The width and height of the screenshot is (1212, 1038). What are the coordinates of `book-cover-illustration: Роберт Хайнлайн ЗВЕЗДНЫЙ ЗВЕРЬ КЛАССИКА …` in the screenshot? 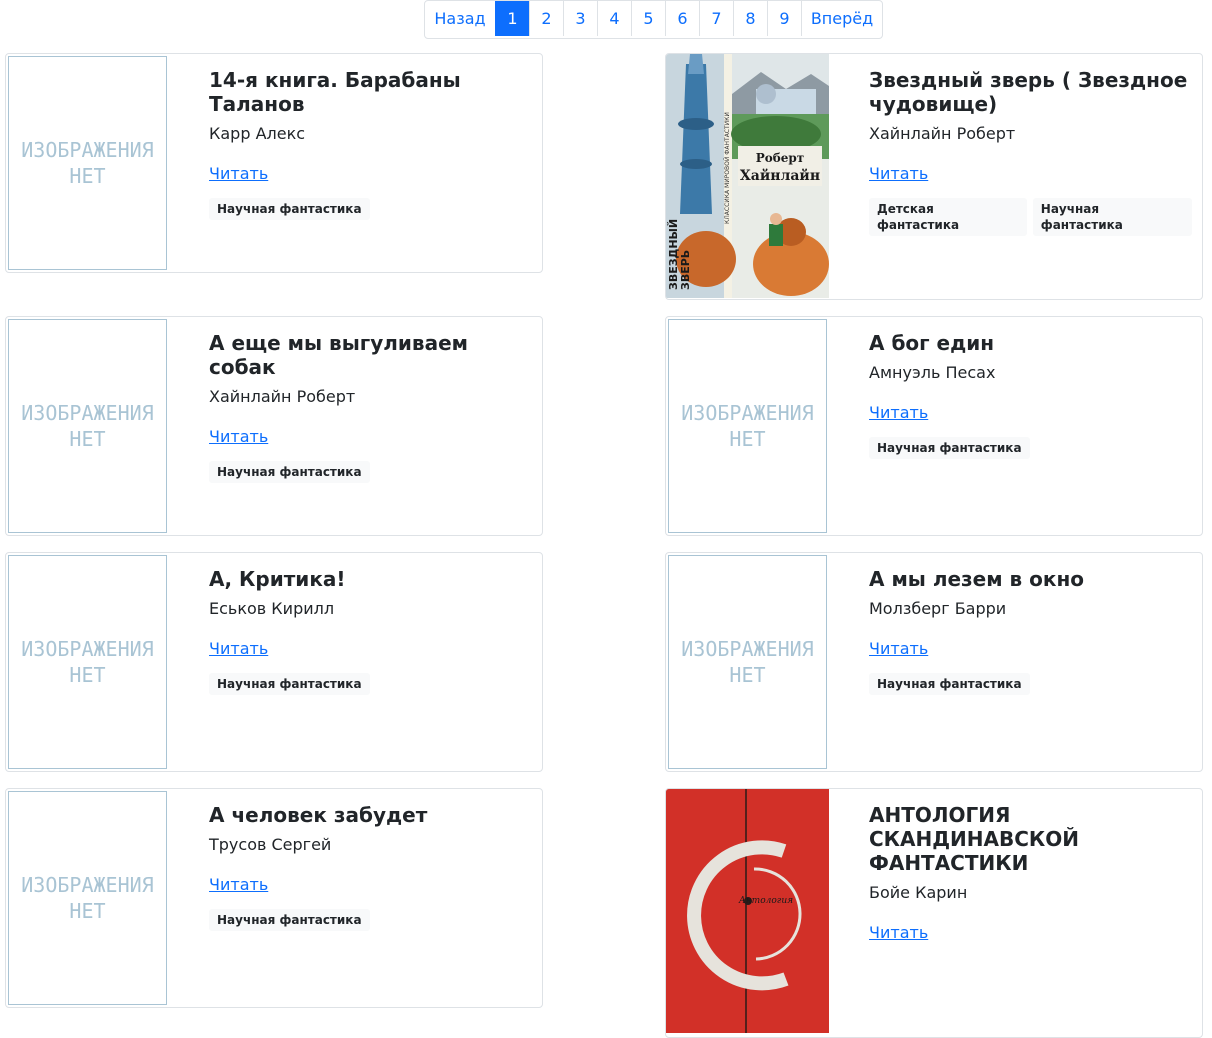 It's located at (747, 176).